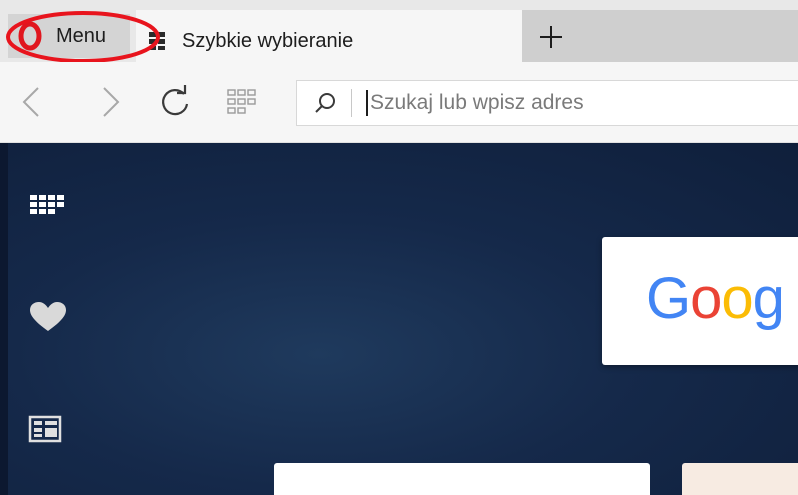 The width and height of the screenshot is (798, 495). I want to click on speed-dial-icon, so click(48, 207).